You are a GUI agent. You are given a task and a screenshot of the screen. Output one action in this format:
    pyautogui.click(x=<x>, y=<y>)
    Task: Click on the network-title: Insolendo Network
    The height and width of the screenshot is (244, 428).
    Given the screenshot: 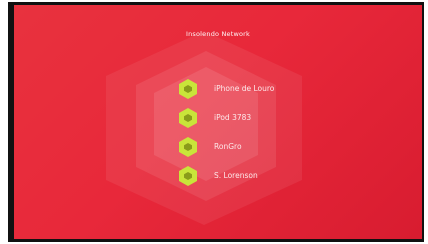 What is the action you would take?
    pyautogui.click(x=218, y=34)
    